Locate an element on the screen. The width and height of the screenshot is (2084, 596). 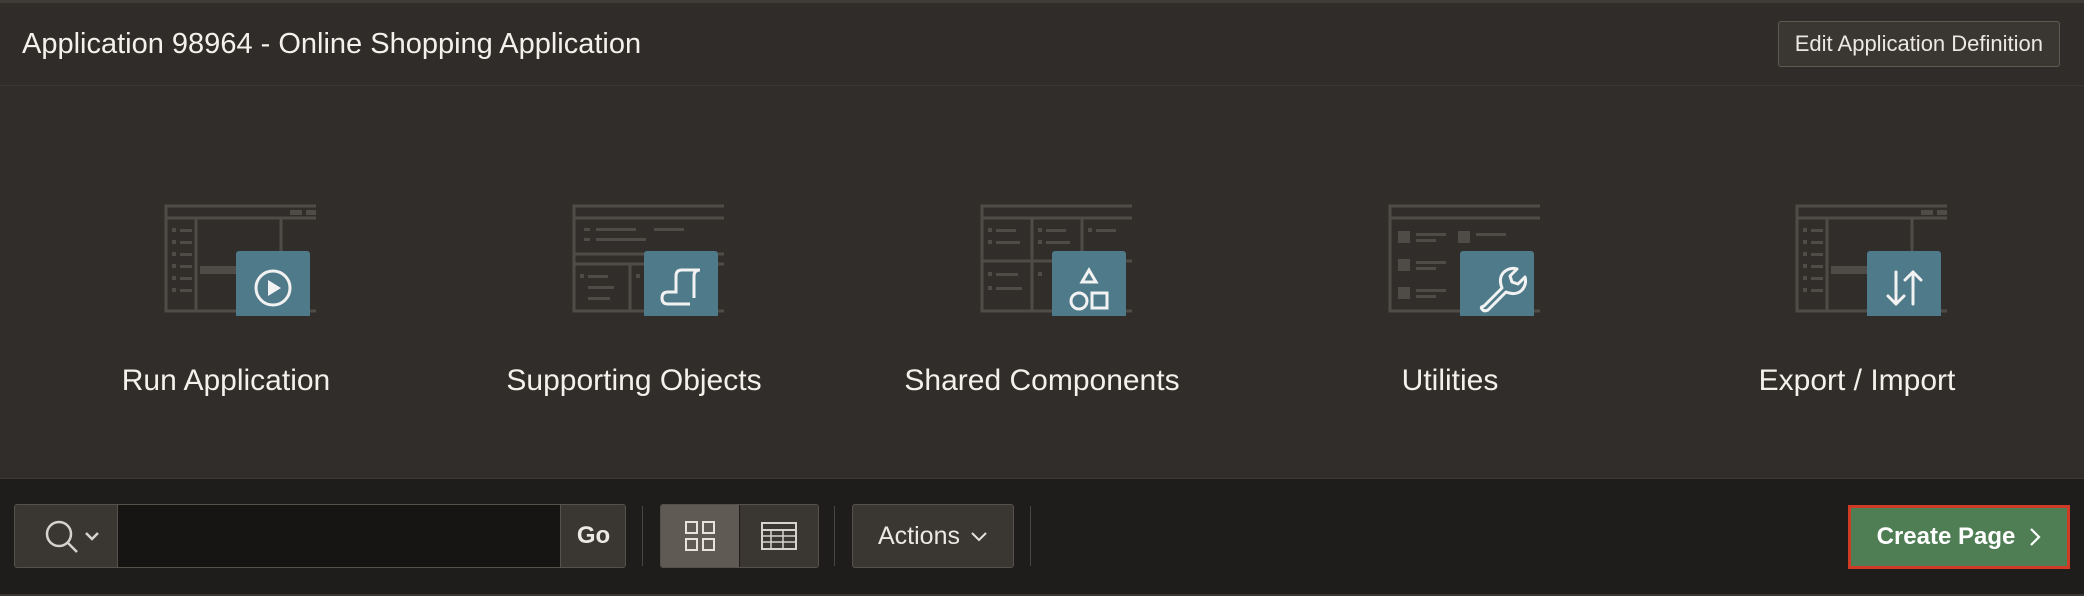
view-mode-toggle is located at coordinates (739, 536).